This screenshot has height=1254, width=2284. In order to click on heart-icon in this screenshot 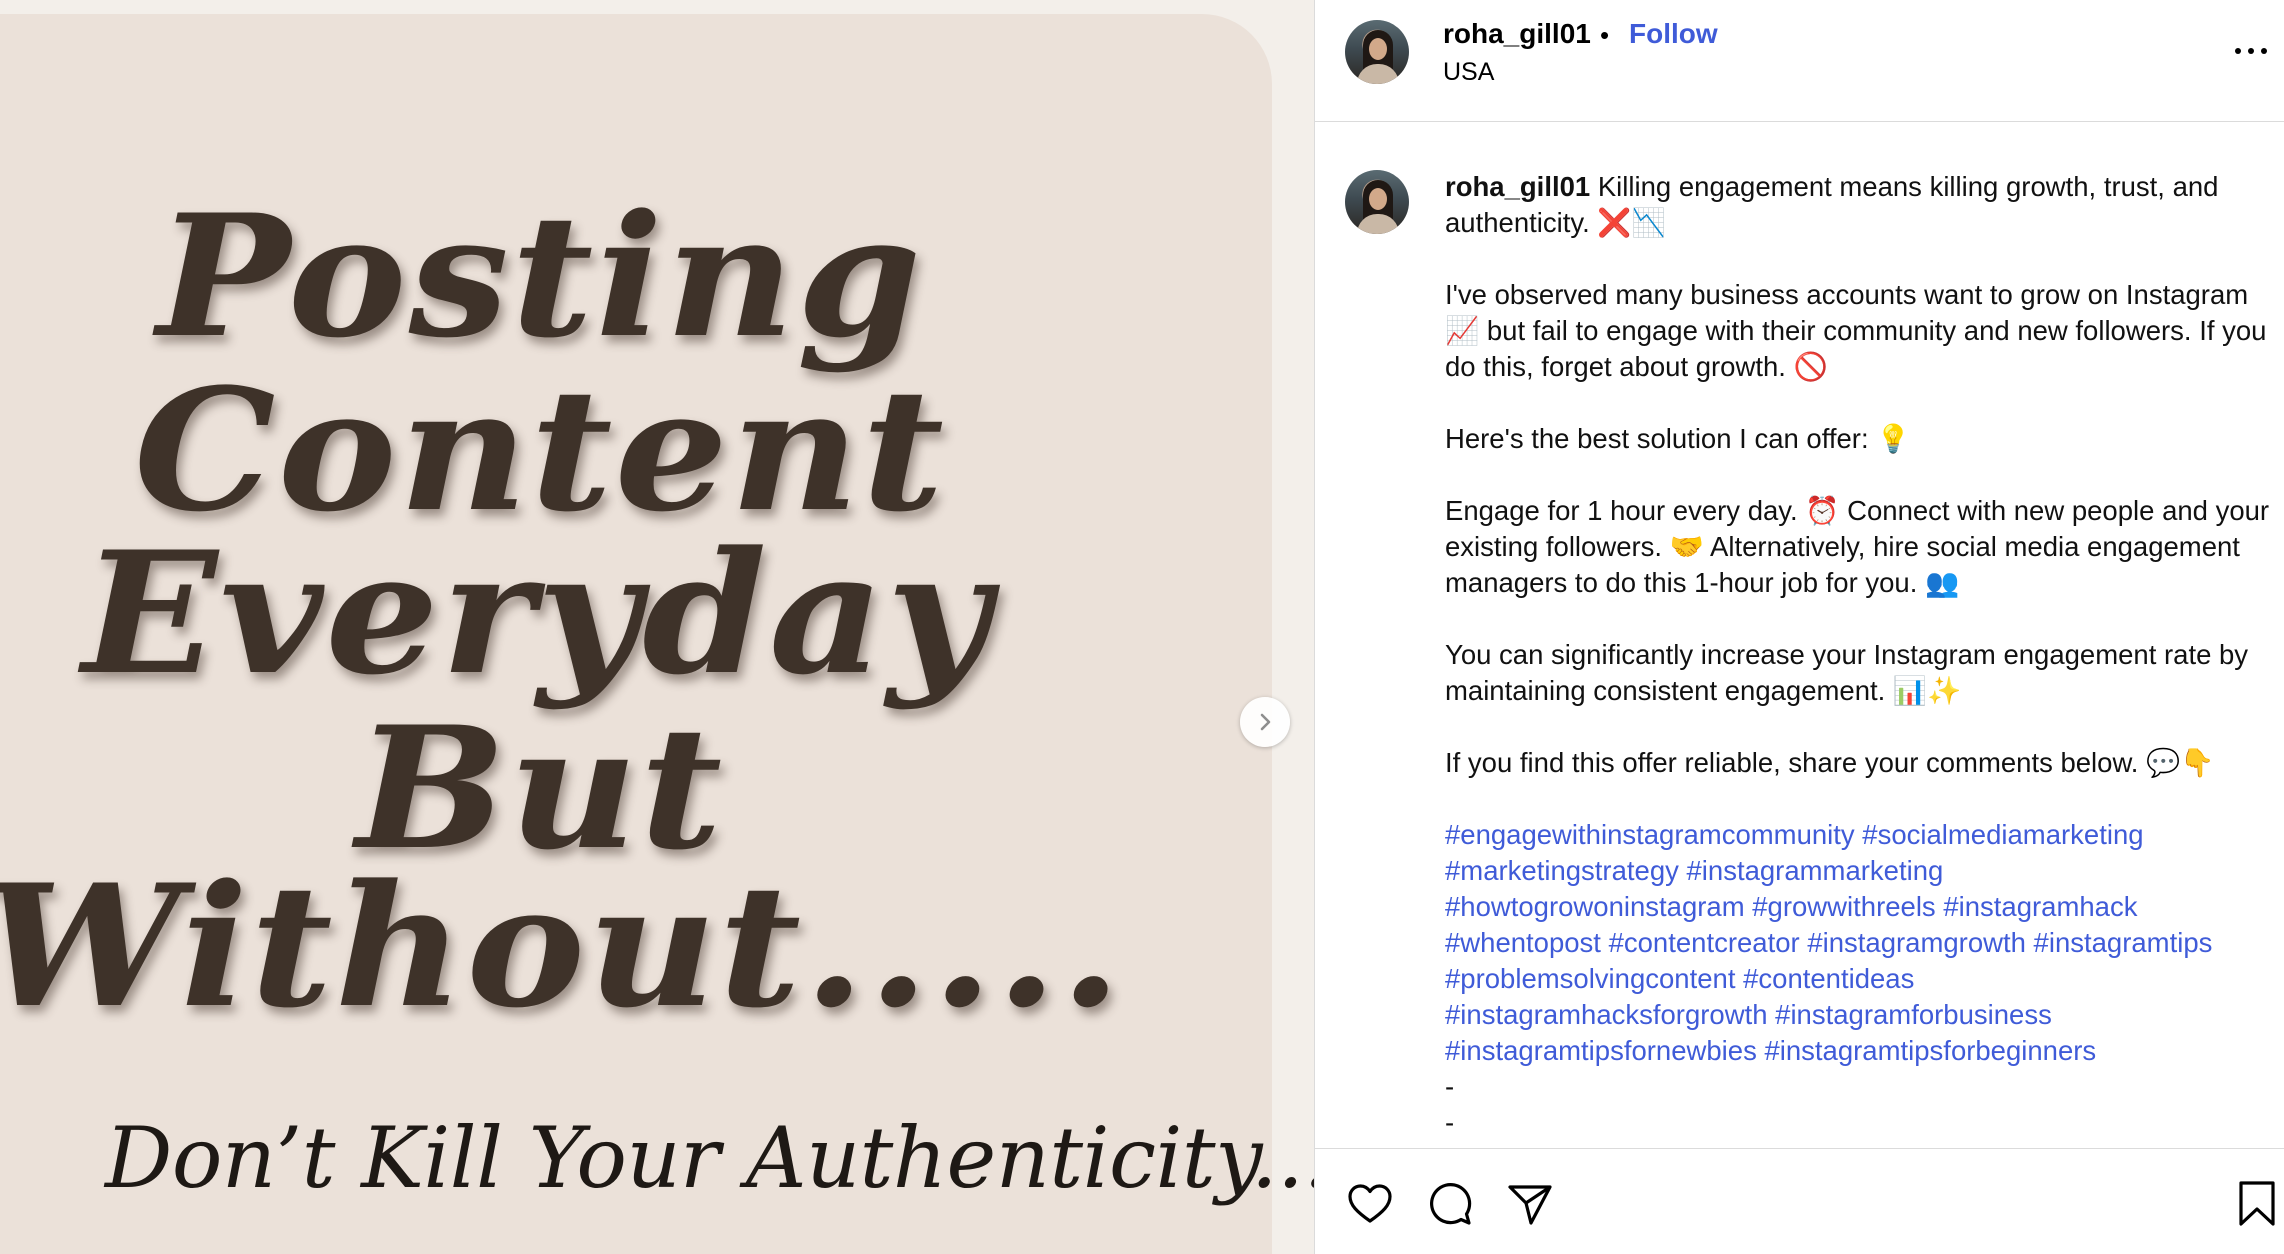, I will do `click(1370, 1203)`.